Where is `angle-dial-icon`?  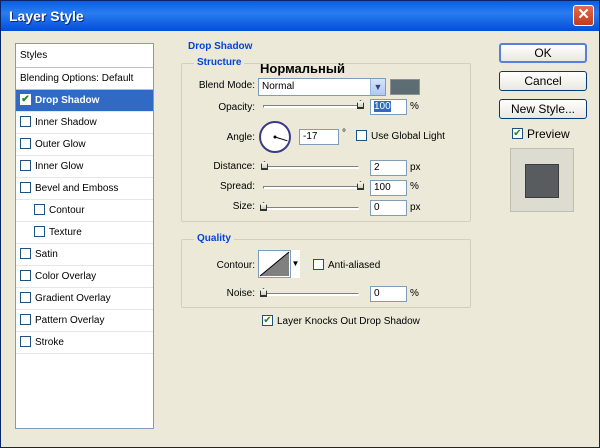
angle-dial-icon is located at coordinates (275, 137).